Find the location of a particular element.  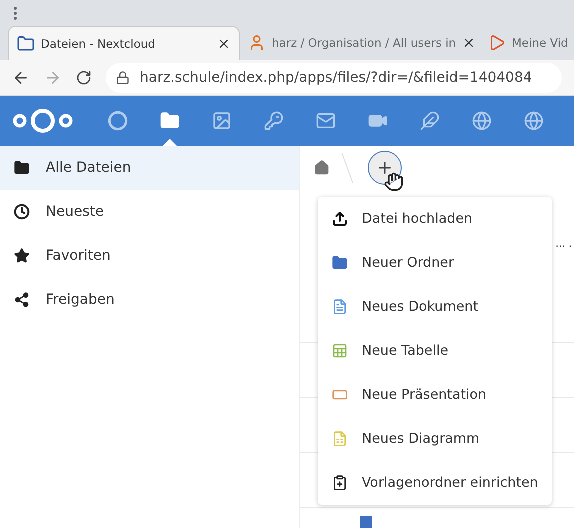

hand-cursor-icon is located at coordinates (394, 182).